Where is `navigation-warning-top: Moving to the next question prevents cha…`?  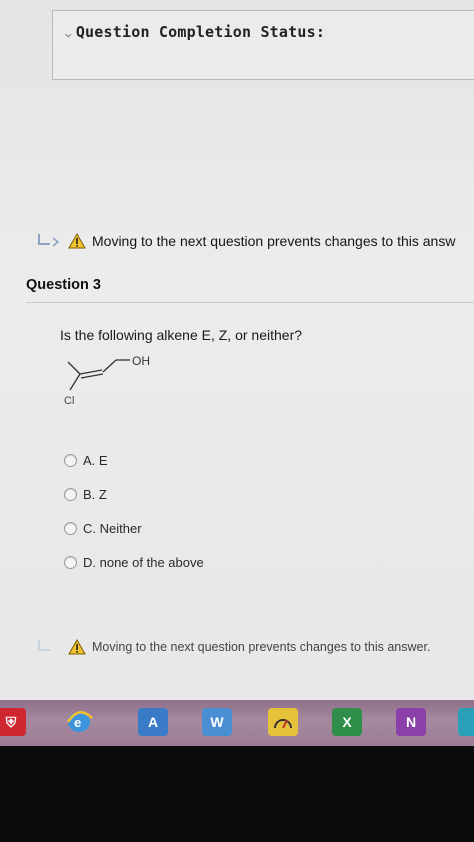 navigation-warning-top: Moving to the next question prevents cha… is located at coordinates (245, 241).